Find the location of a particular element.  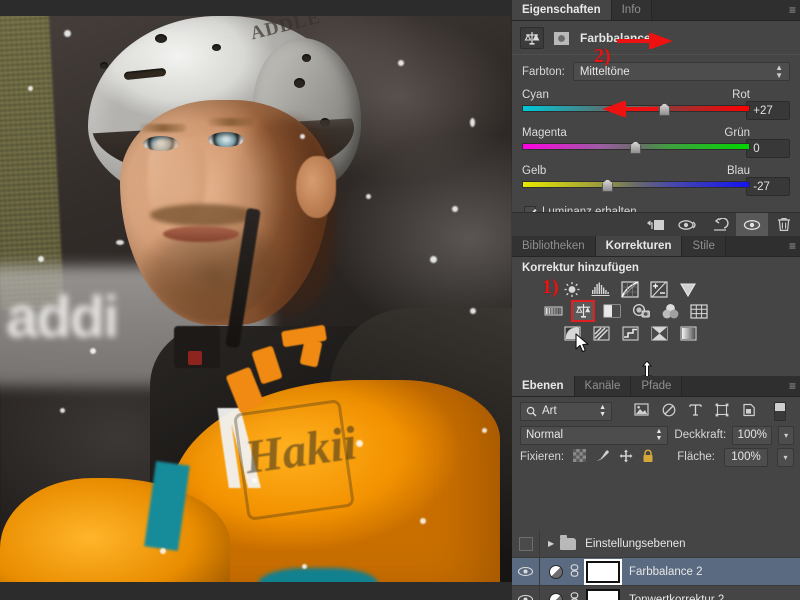

tab-eigenschaften: Eigenschaften is located at coordinates (562, 10).